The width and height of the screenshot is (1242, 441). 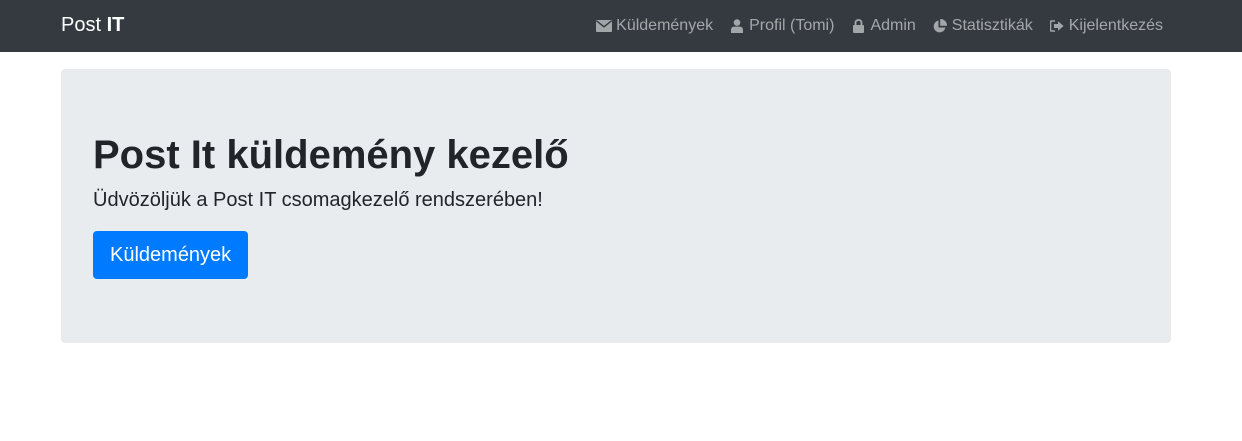 I want to click on envelope-icon, so click(x=604, y=26).